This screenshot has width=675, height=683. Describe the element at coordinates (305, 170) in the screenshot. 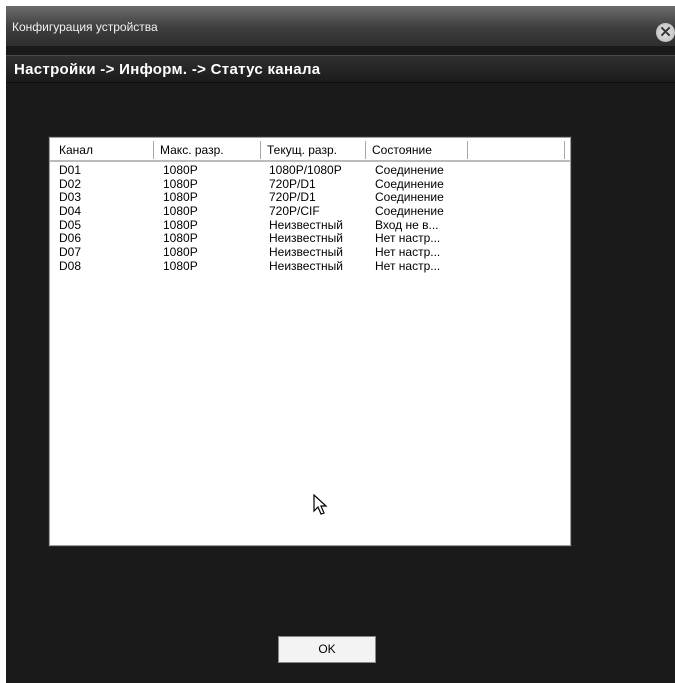

I see `cell-current-res: 1080P/1080P` at that location.